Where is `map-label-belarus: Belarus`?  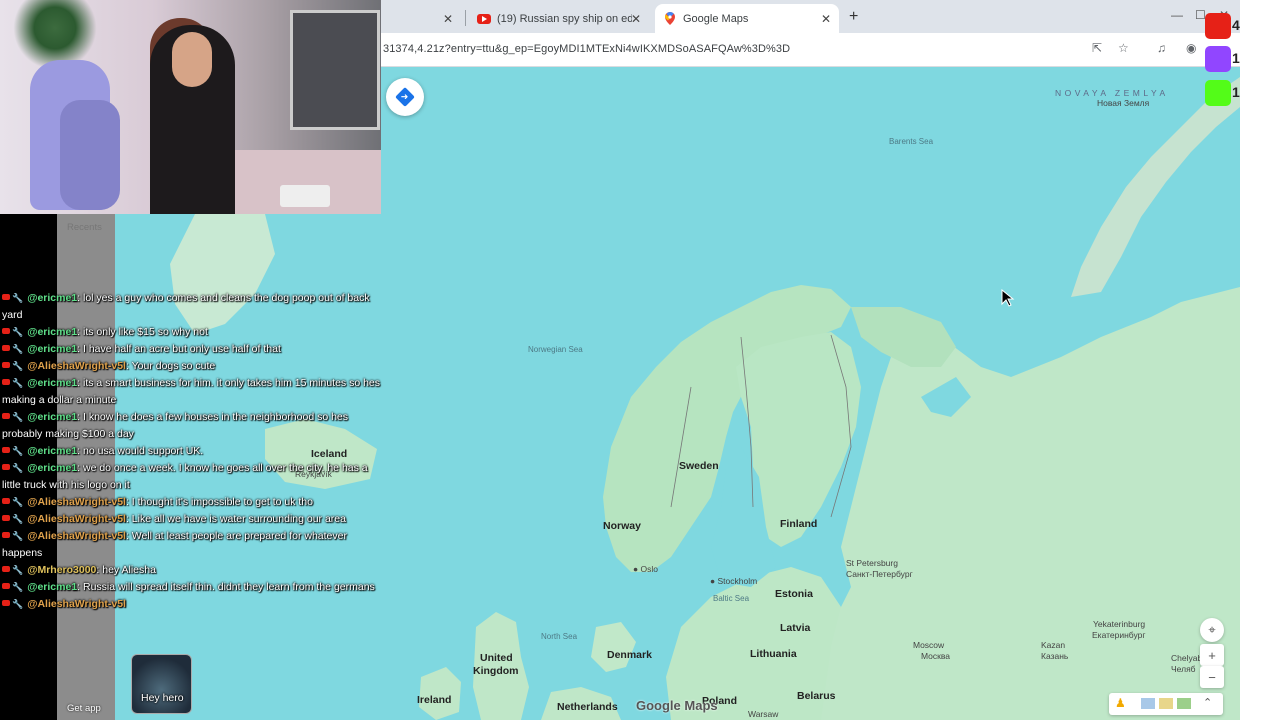 map-label-belarus: Belarus is located at coordinates (816, 696).